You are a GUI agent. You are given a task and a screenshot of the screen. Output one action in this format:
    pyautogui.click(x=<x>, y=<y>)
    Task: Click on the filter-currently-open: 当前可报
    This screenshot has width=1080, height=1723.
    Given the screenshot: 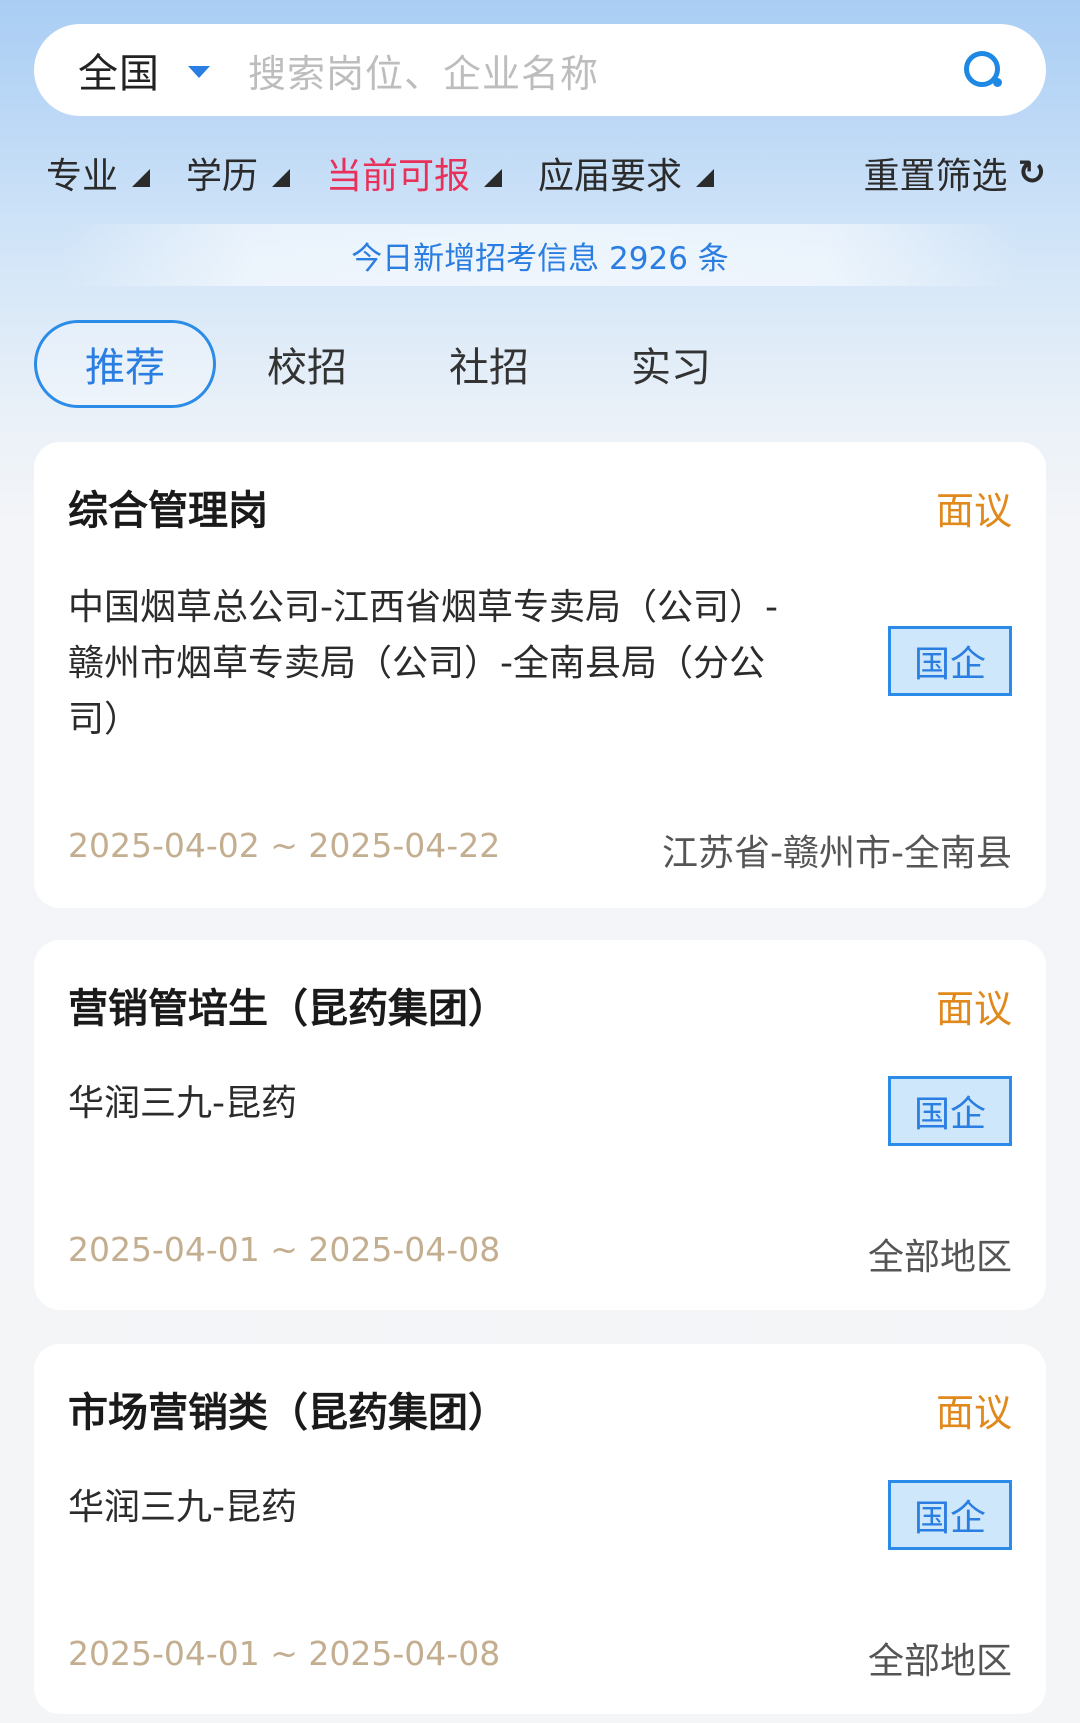 What is the action you would take?
    pyautogui.click(x=414, y=173)
    